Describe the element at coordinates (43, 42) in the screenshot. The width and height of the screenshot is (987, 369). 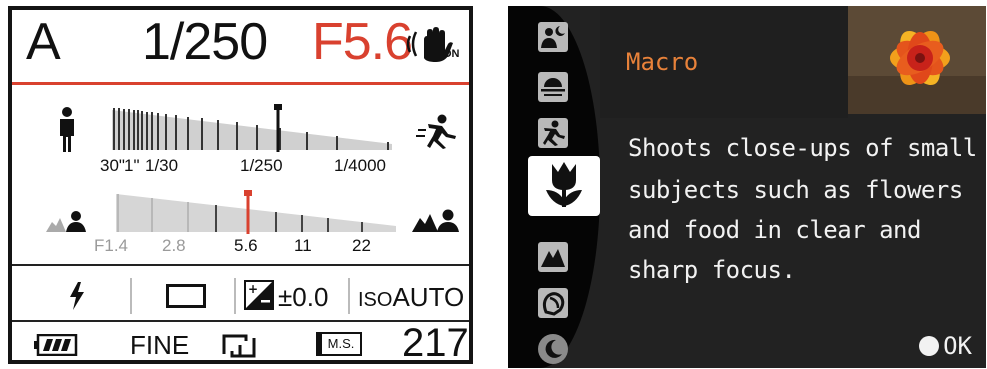
I see `shooting-mode: A` at that location.